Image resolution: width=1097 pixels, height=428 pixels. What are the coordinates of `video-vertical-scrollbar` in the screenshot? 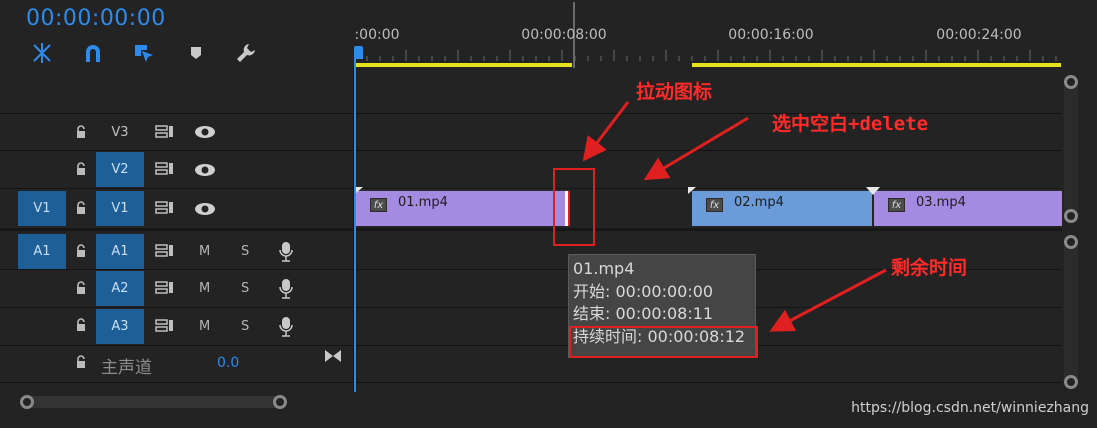 It's located at (1071, 148).